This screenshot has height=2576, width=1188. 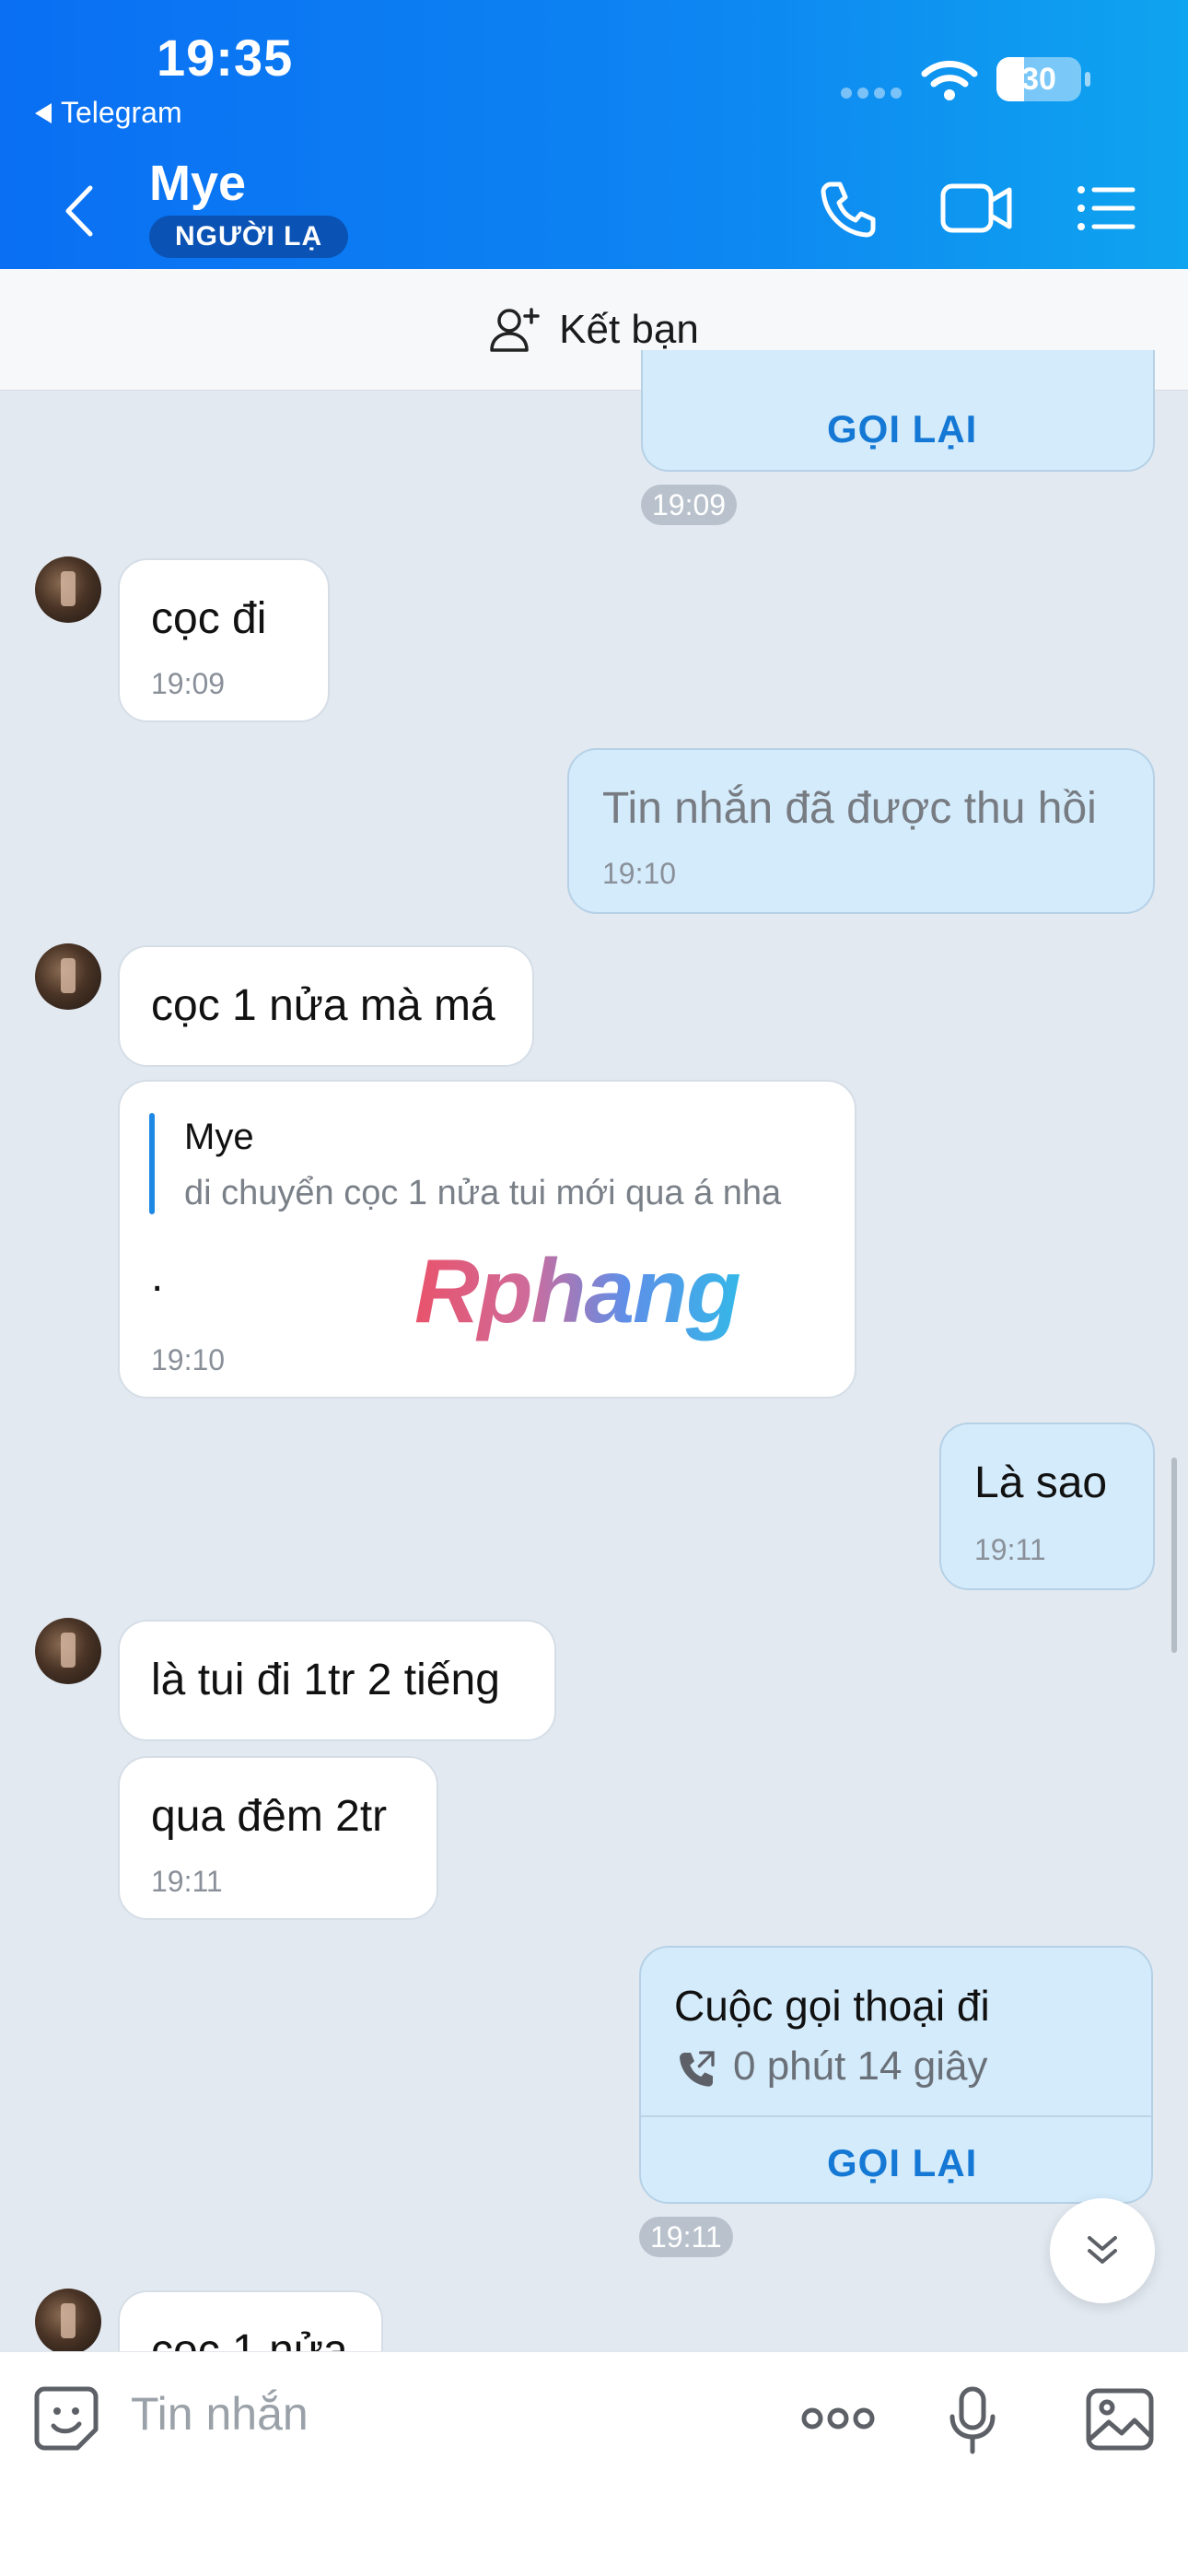 I want to click on message-time: 19:09, so click(x=189, y=683).